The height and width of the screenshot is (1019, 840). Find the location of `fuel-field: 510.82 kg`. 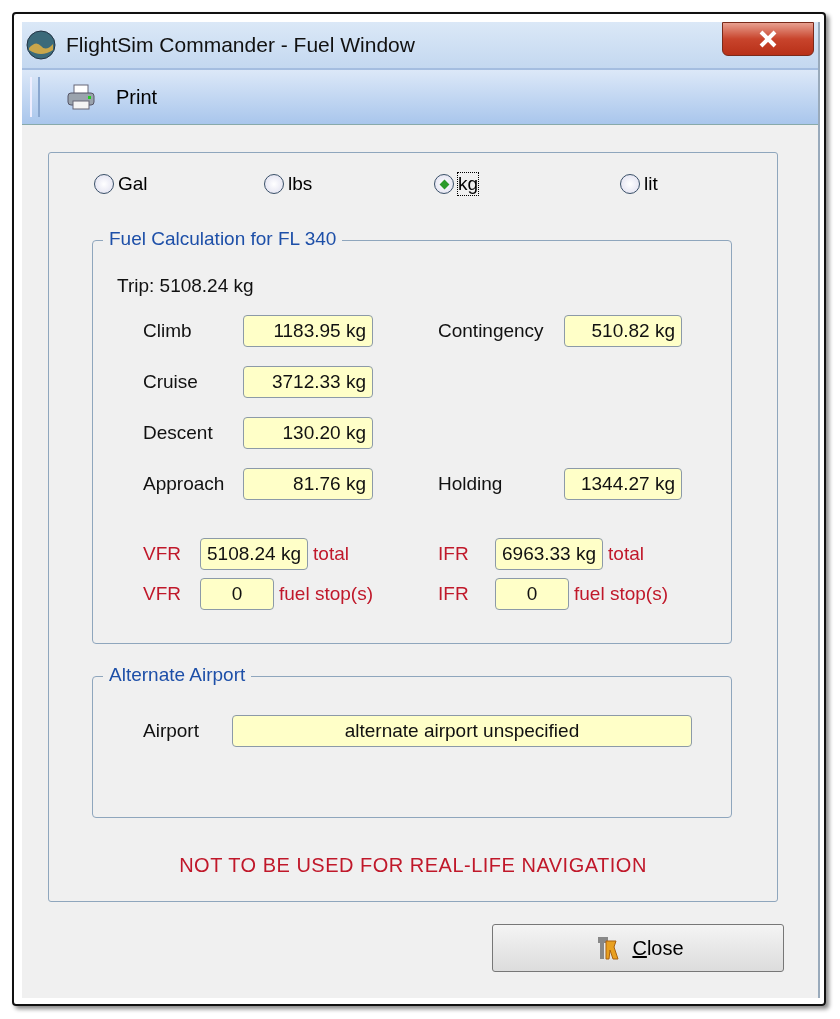

fuel-field: 510.82 kg is located at coordinates (623, 331).